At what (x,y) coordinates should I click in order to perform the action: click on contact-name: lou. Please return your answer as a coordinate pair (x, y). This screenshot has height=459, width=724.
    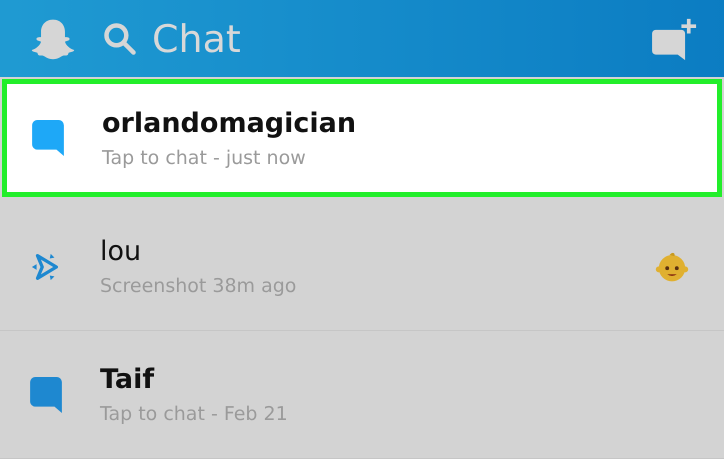
    Looking at the image, I should click on (121, 251).